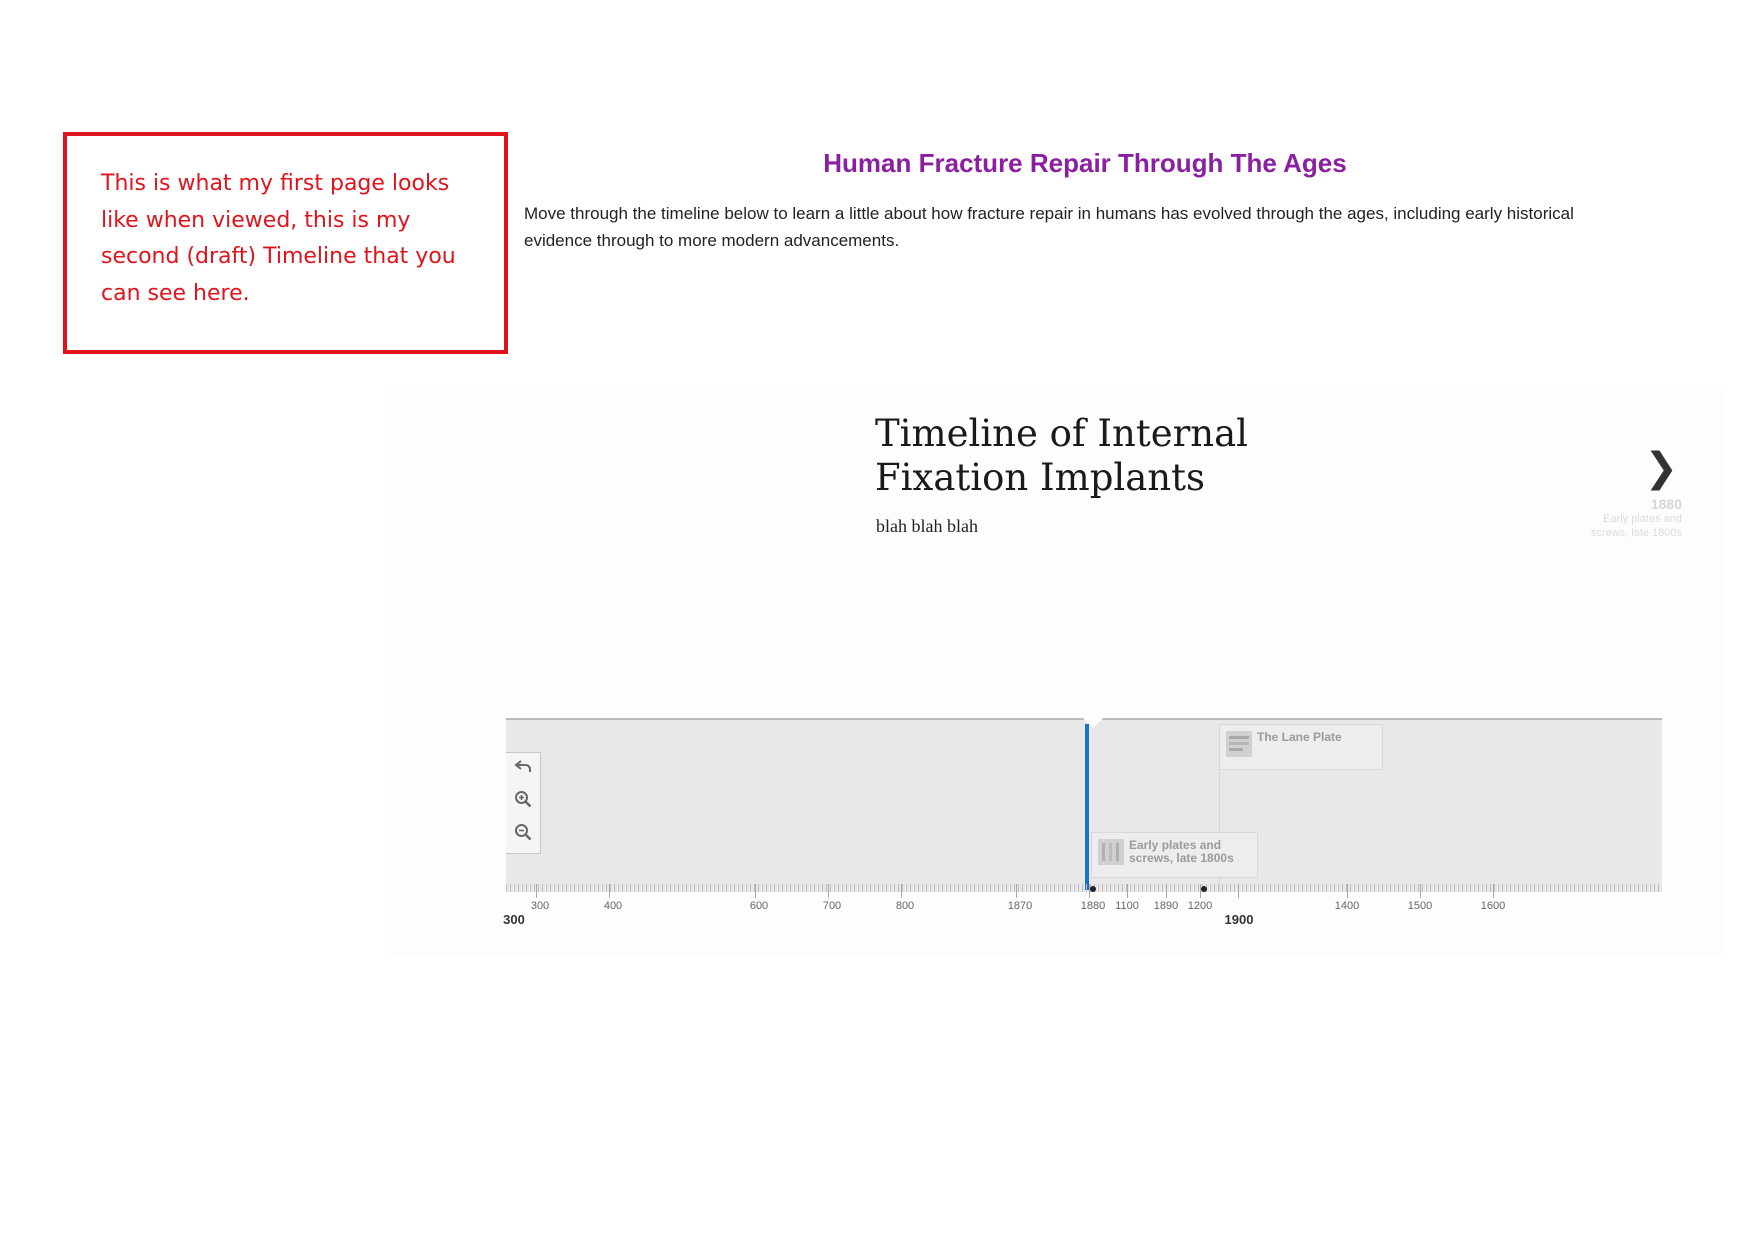 The width and height of the screenshot is (1754, 1240). What do you see at coordinates (905, 906) in the screenshot?
I see `tick-label: 800` at bounding box center [905, 906].